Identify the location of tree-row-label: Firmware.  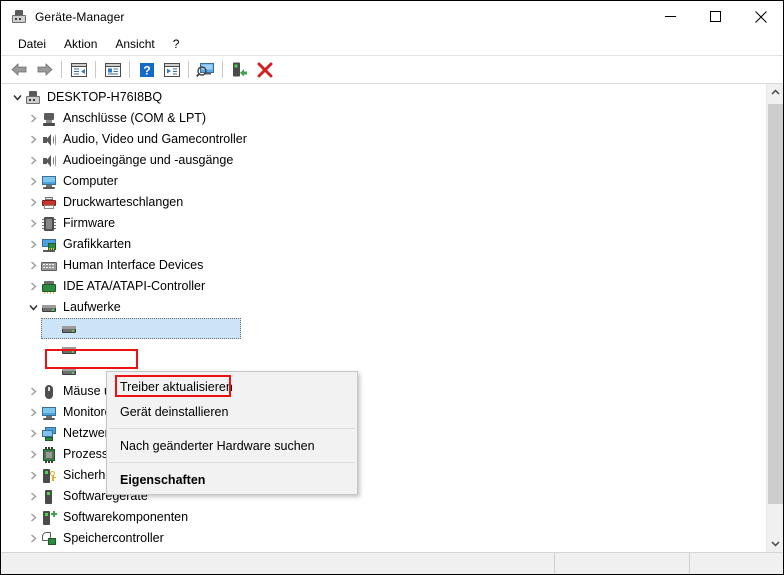
(89, 223).